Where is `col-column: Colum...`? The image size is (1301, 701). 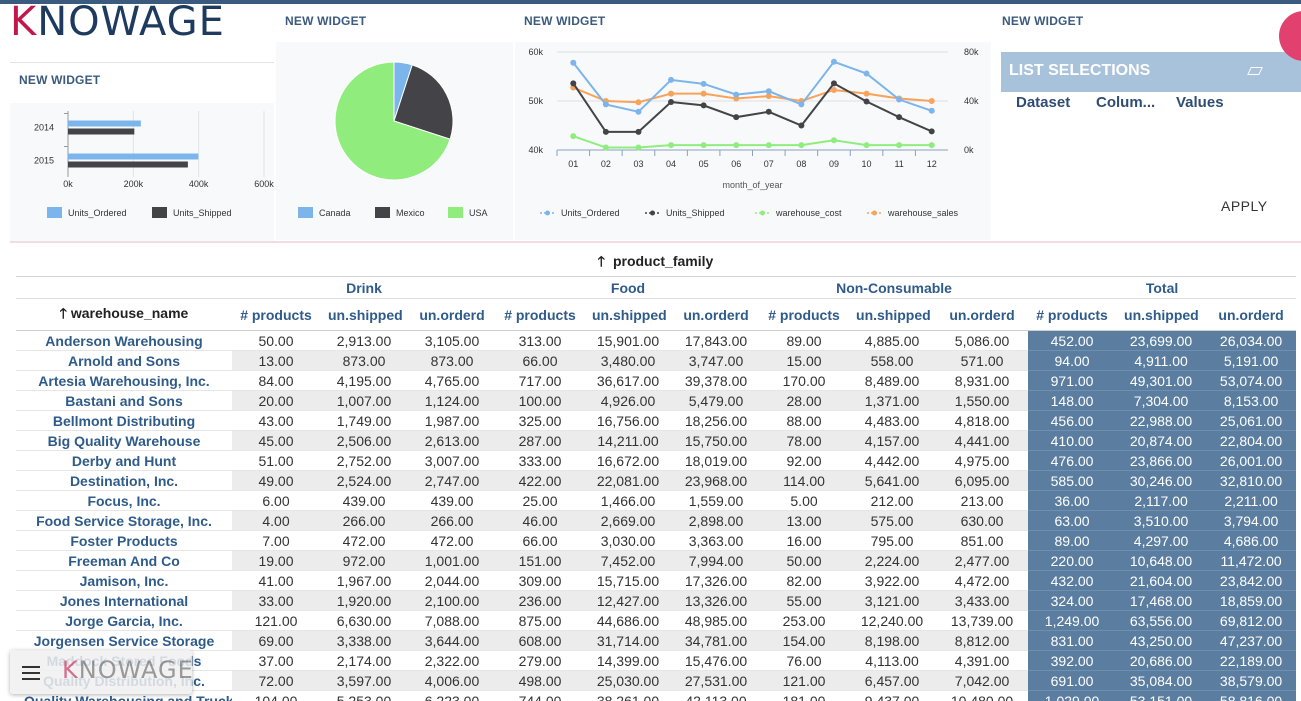 col-column: Colum... is located at coordinates (1126, 102).